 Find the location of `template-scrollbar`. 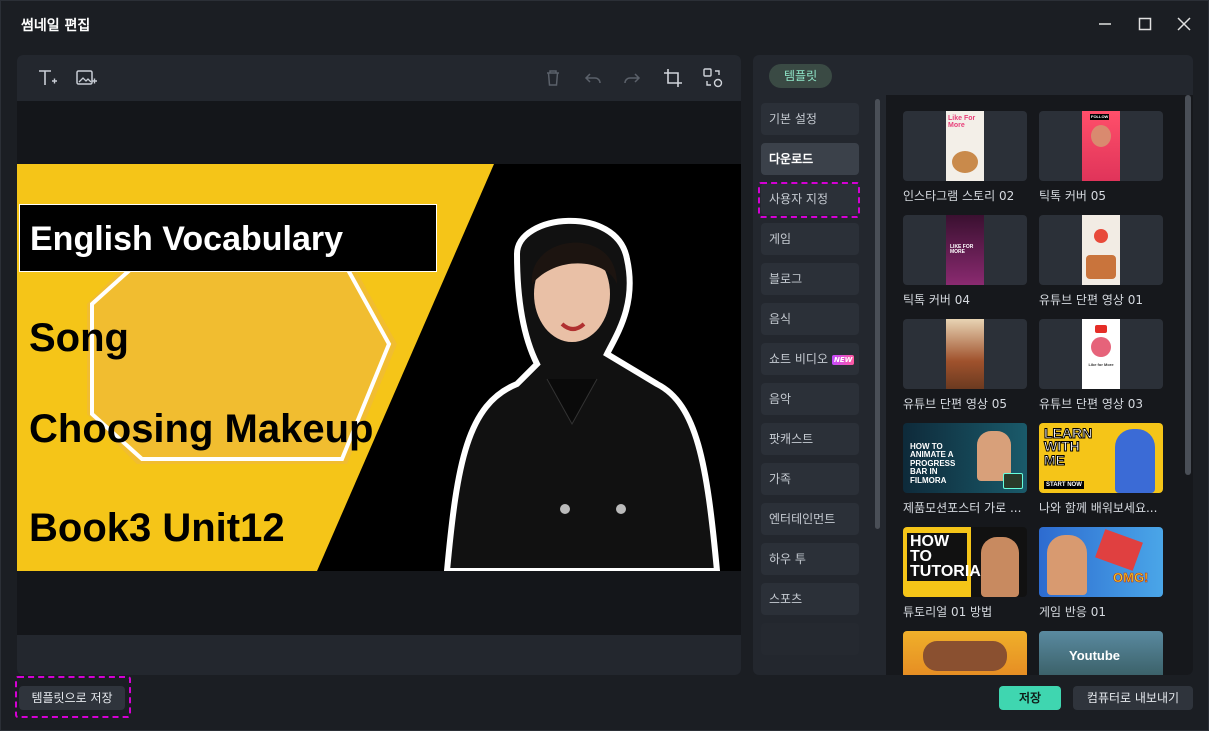

template-scrollbar is located at coordinates (1188, 285).